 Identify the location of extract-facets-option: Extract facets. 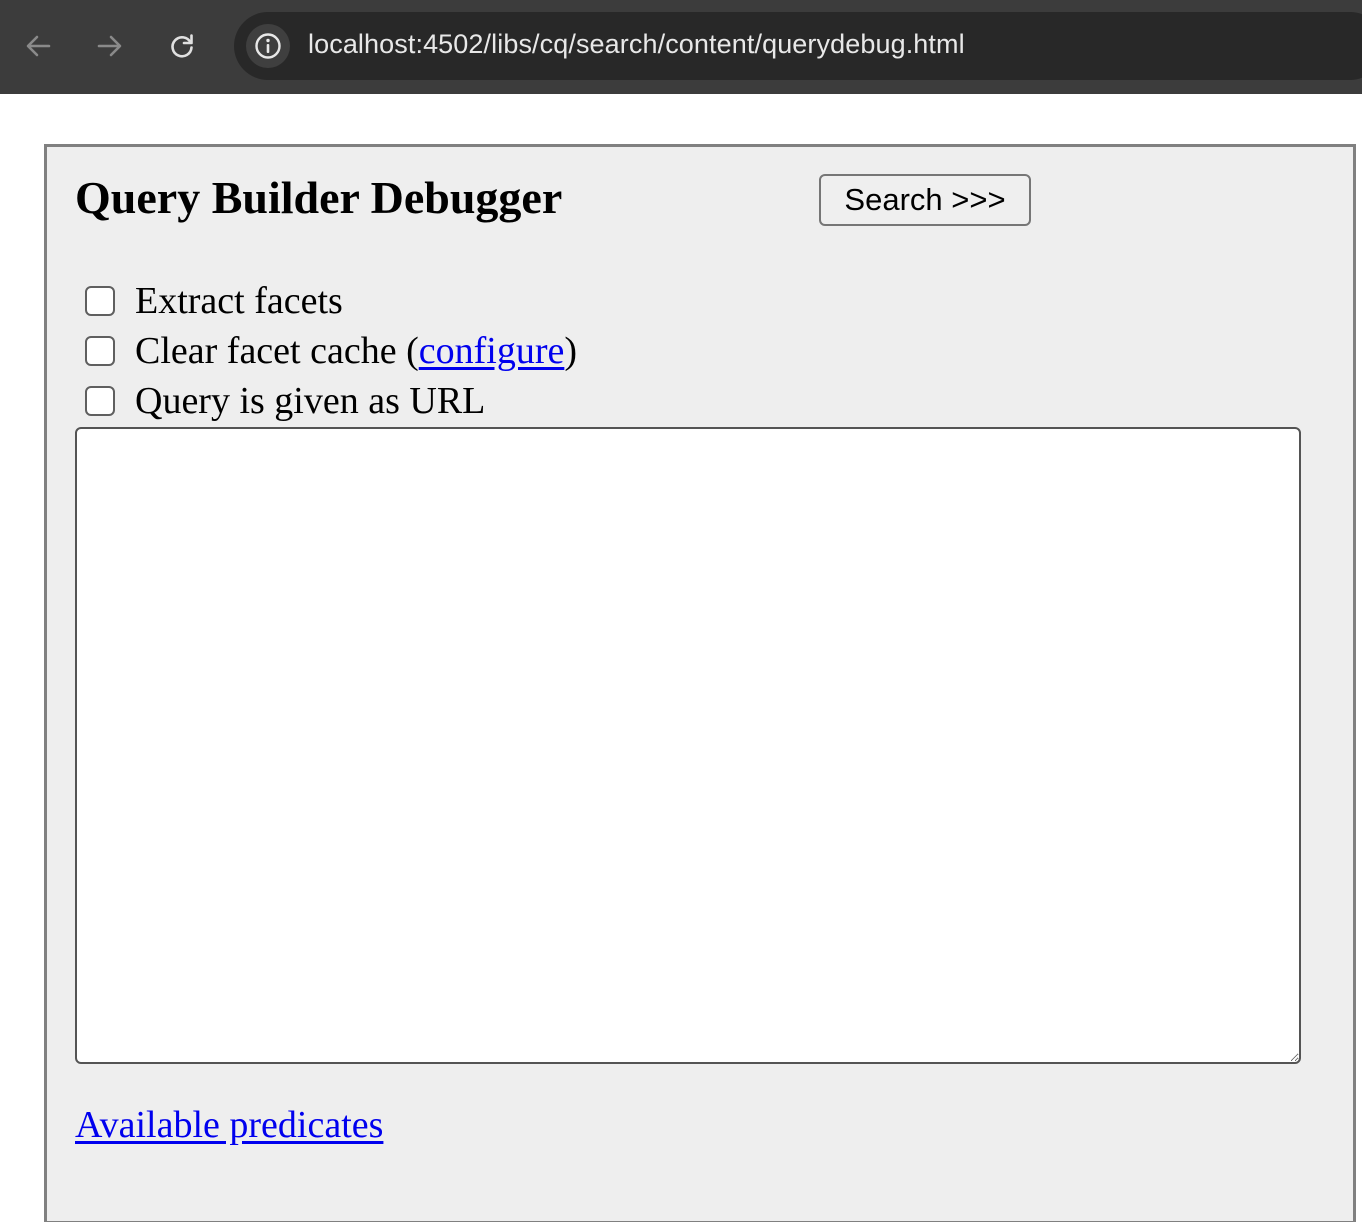
(214, 301).